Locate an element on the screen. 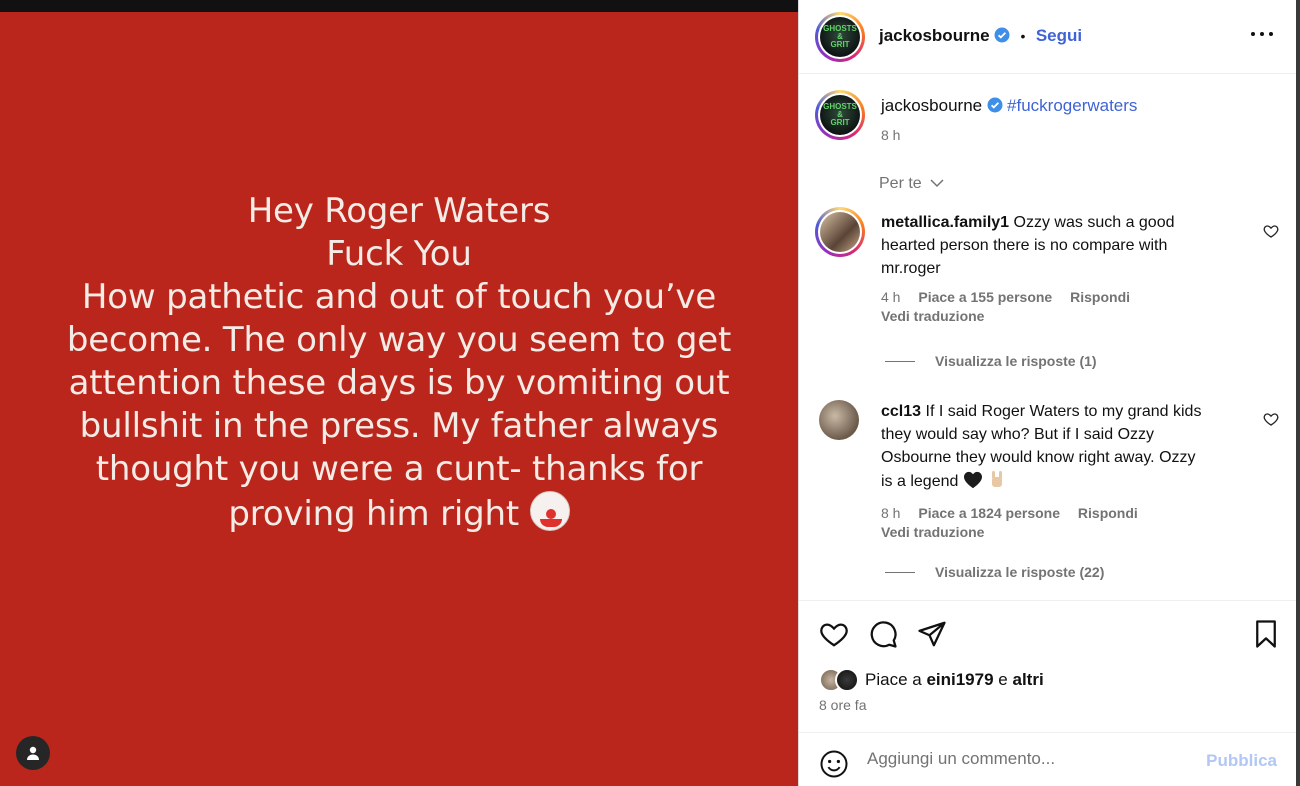 This screenshot has height=786, width=1300. clown-face-emoji is located at coordinates (549, 511).